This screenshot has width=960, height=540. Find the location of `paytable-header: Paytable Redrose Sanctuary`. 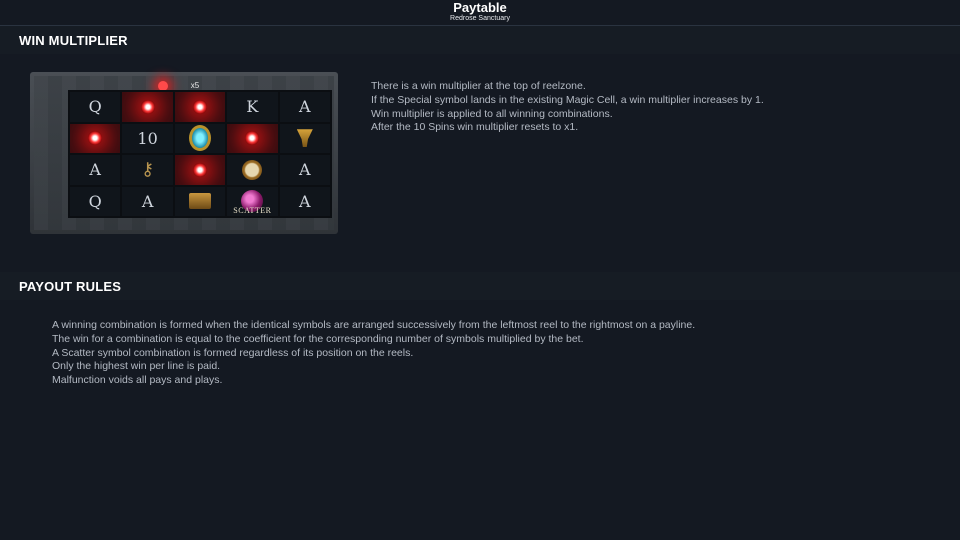

paytable-header: Paytable Redrose Sanctuary is located at coordinates (480, 13).